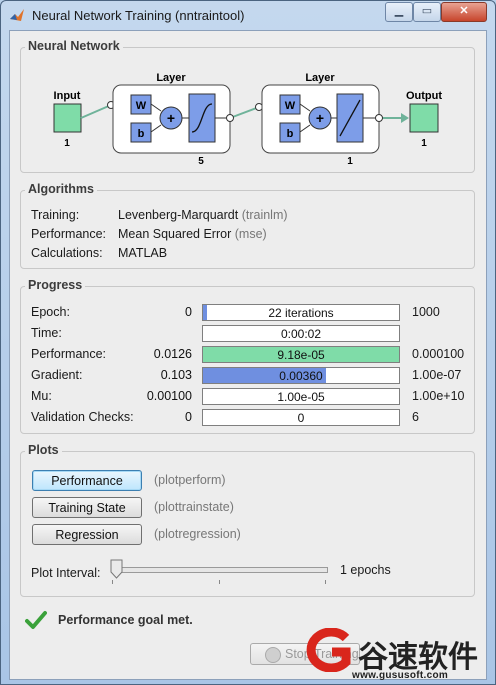 The width and height of the screenshot is (496, 685). I want to click on layer2-label: Layer, so click(320, 78).